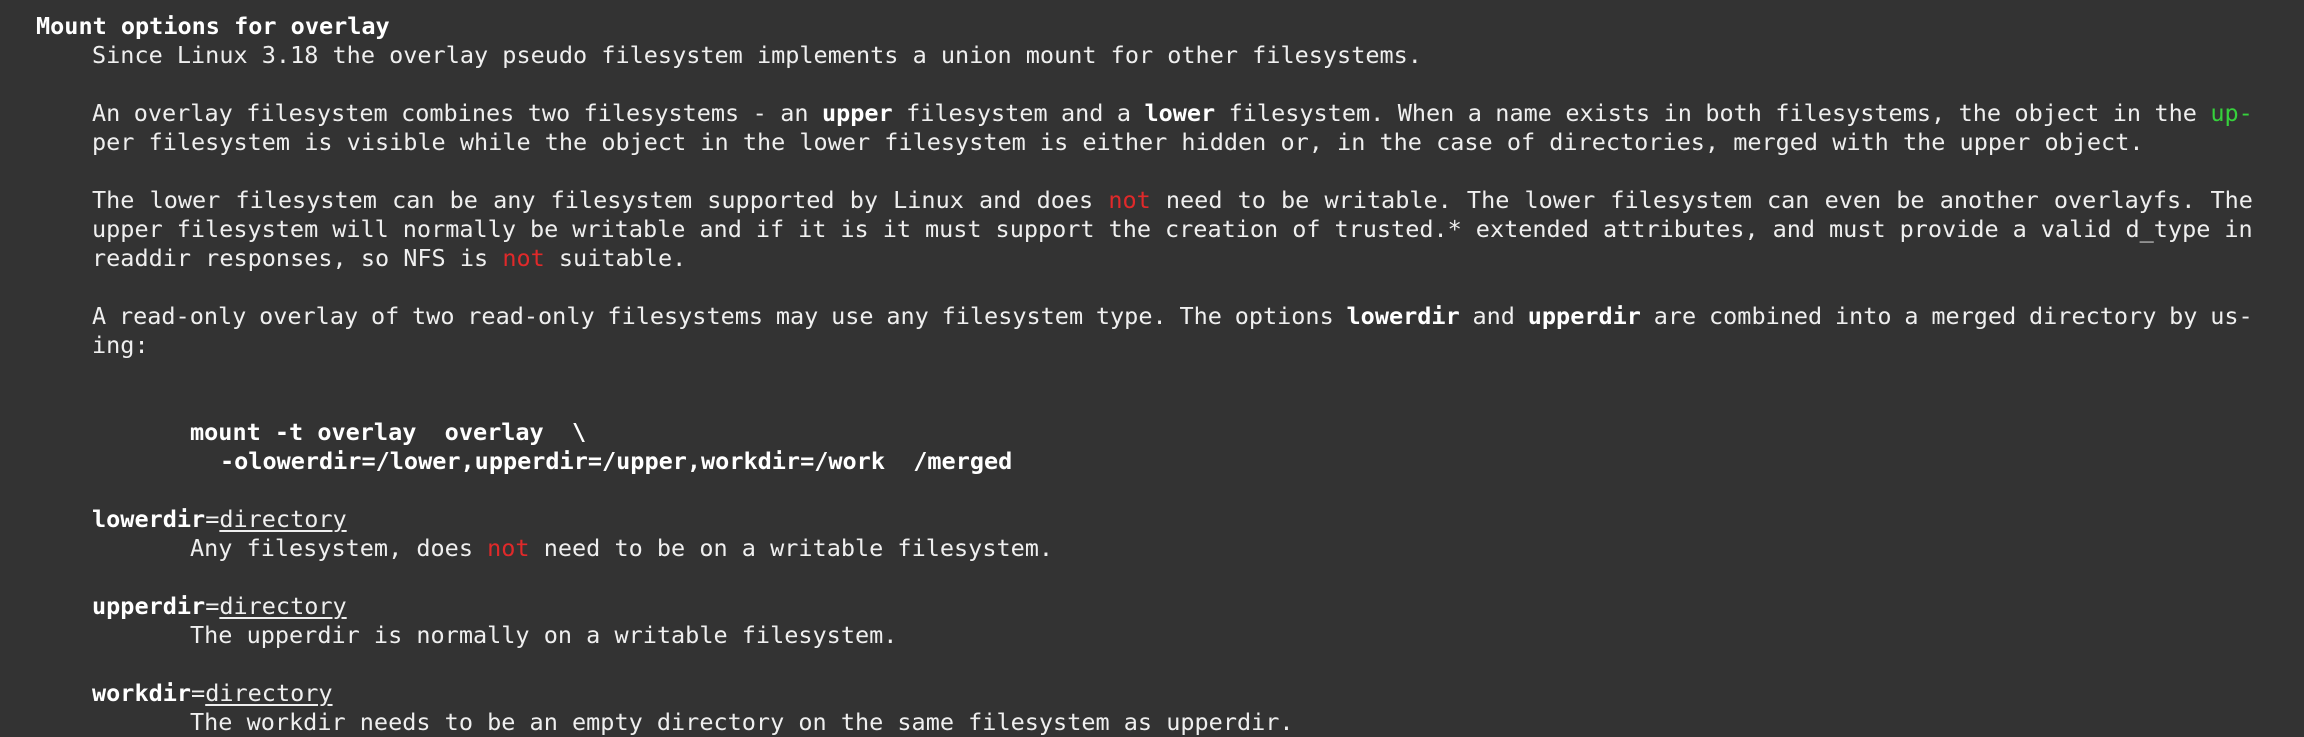 Image resolution: width=2304 pixels, height=737 pixels. Describe the element at coordinates (791, 548) in the screenshot. I see `text: need to be on a writable filesystem.` at that location.